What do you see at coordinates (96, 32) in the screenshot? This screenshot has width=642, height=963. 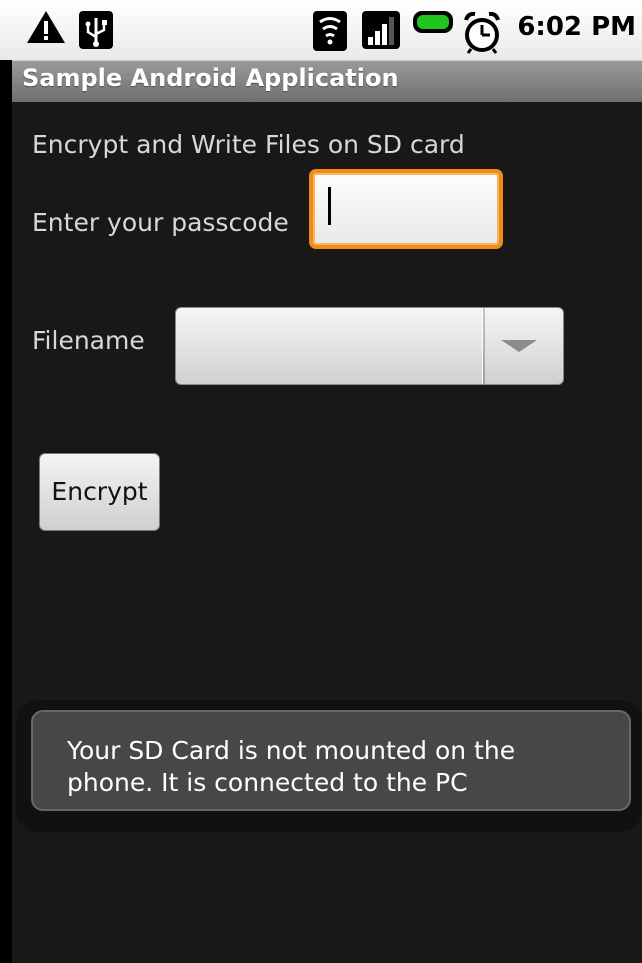 I see `usb-icon` at bounding box center [96, 32].